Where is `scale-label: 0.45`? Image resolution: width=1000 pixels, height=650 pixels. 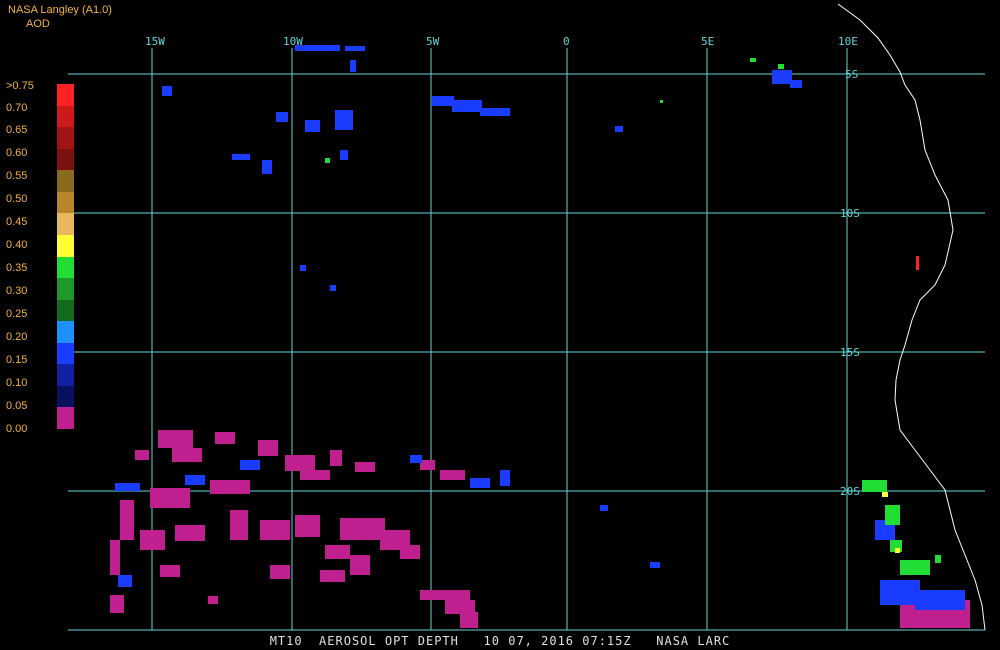 scale-label: 0.45 is located at coordinates (17, 222).